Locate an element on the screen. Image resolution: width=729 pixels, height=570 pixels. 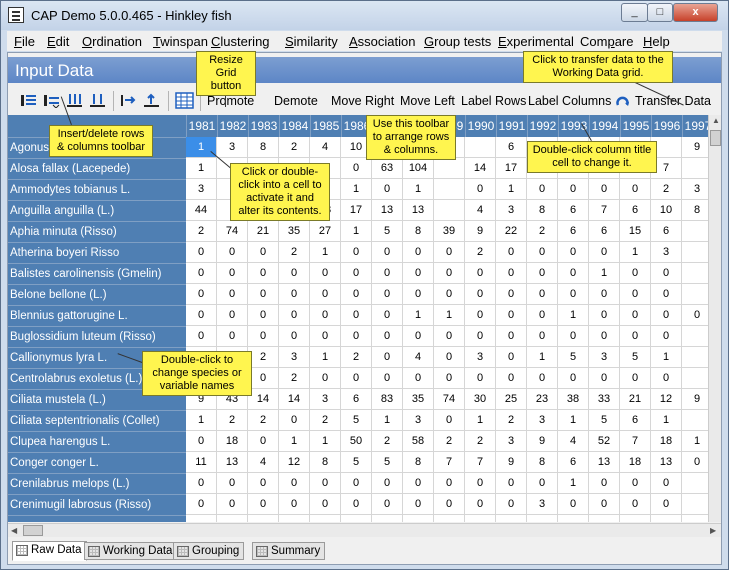
menu-experimental: Experimental is located at coordinates (536, 41).